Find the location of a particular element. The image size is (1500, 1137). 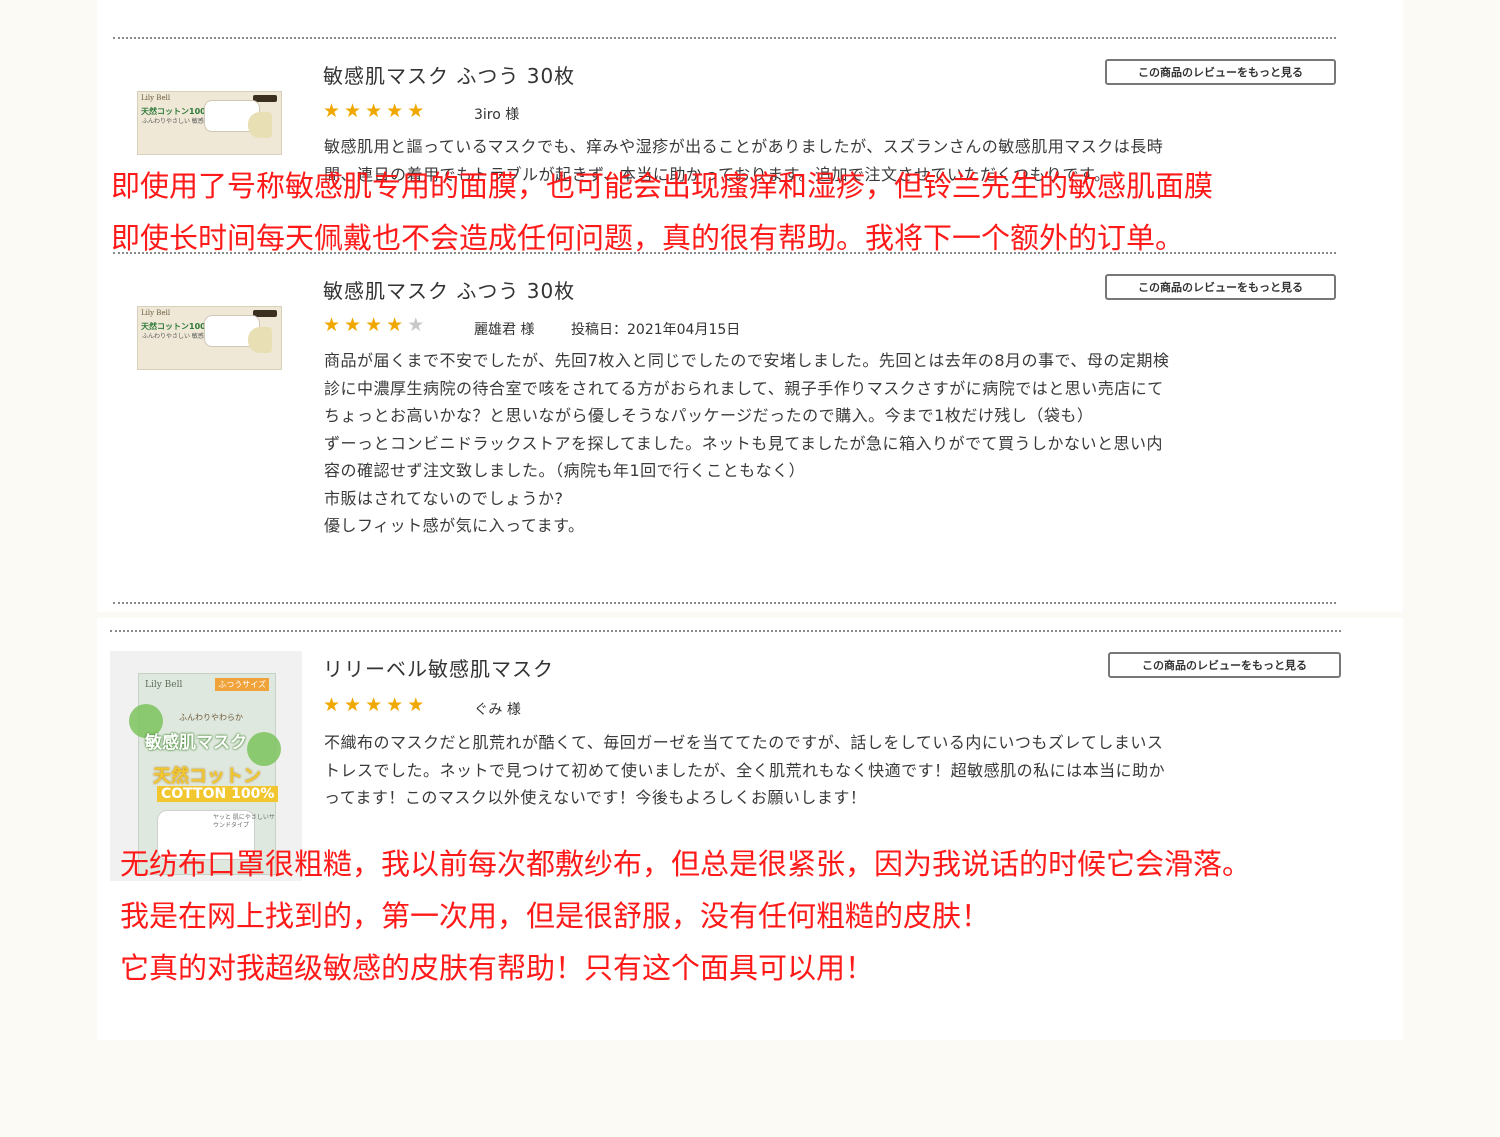

review-line: ってます！このマスク以外使えないです！今後もよろしくお願いします！ is located at coordinates (595, 797).